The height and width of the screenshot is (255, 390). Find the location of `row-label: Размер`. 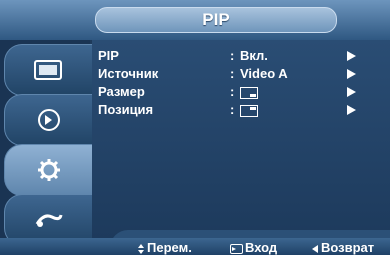

row-label: Размер is located at coordinates (121, 91).